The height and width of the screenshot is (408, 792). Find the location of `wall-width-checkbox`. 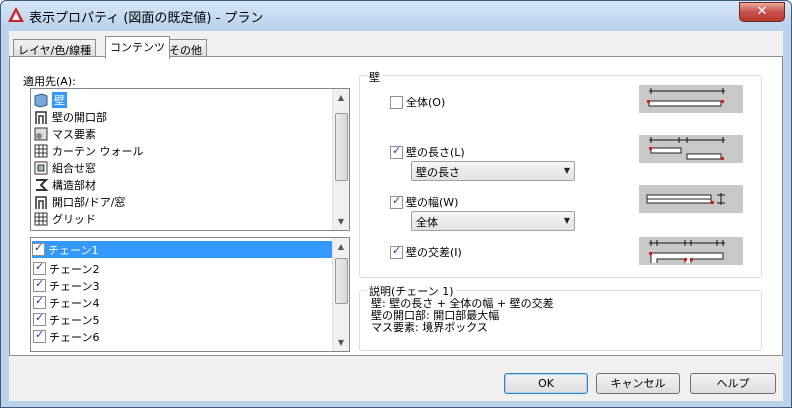

wall-width-checkbox is located at coordinates (396, 201).